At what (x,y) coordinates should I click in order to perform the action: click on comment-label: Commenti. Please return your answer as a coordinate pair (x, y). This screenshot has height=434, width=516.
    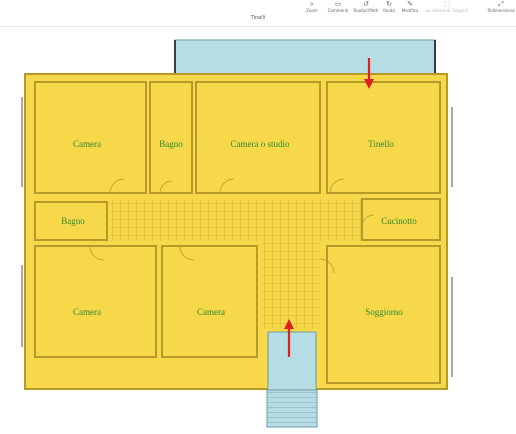
    Looking at the image, I should click on (338, 10).